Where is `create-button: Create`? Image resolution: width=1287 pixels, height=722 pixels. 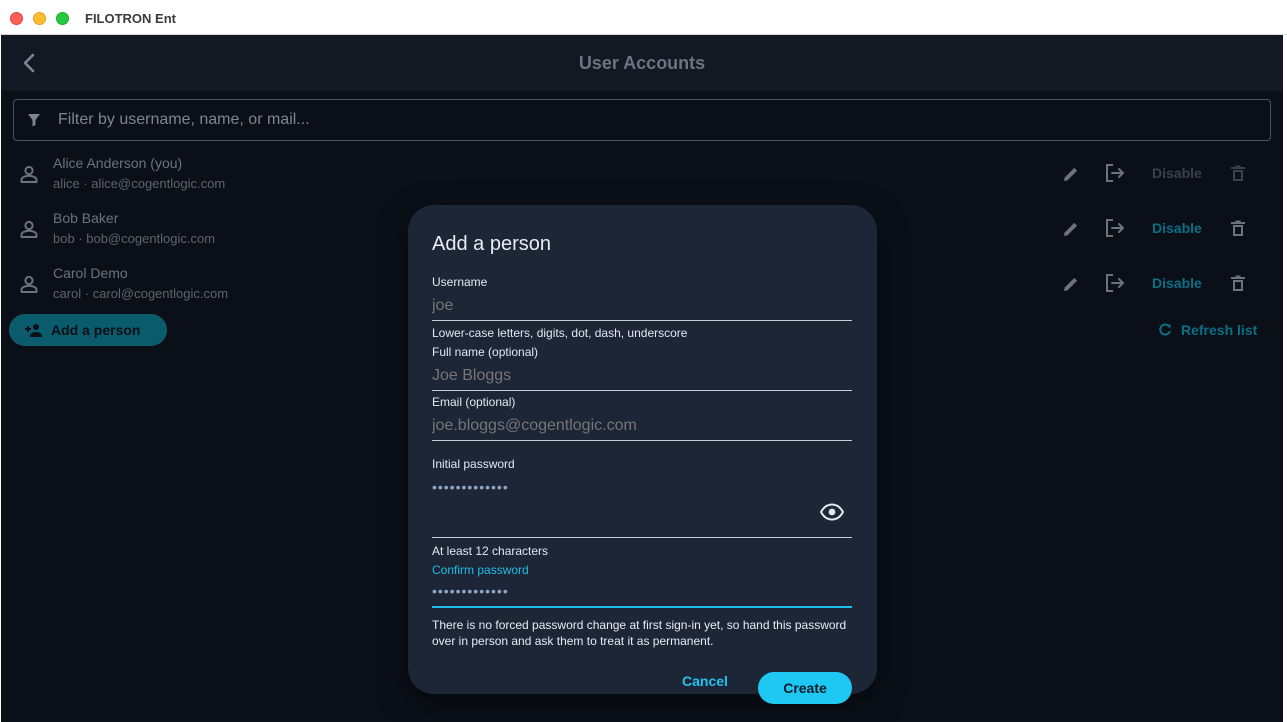 create-button: Create is located at coordinates (805, 688).